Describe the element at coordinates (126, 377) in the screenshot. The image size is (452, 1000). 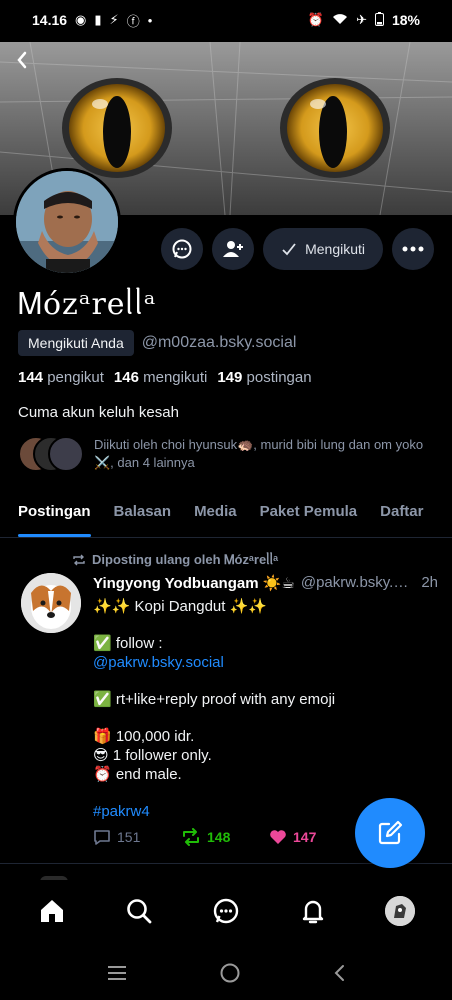
I see `following-count: 146` at that location.